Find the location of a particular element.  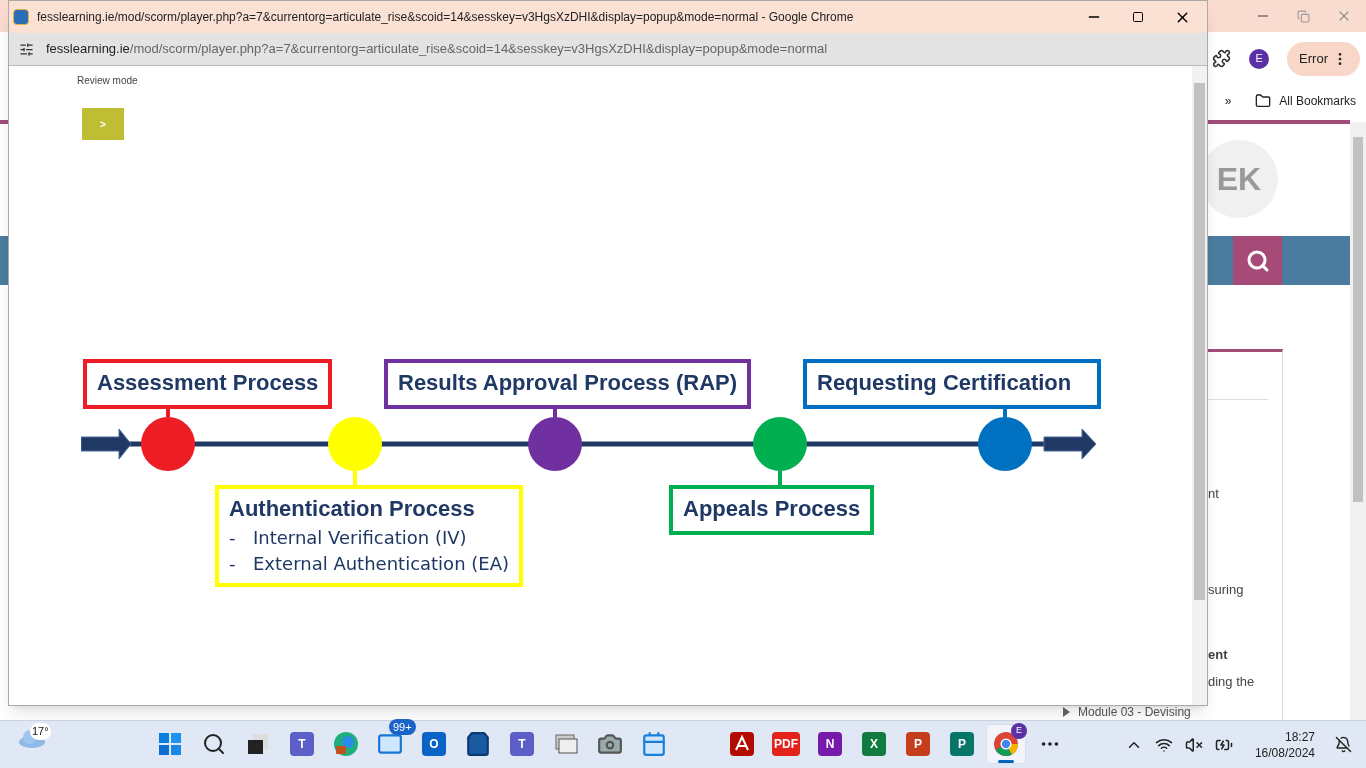

profile-badge: E is located at coordinates (1019, 731).